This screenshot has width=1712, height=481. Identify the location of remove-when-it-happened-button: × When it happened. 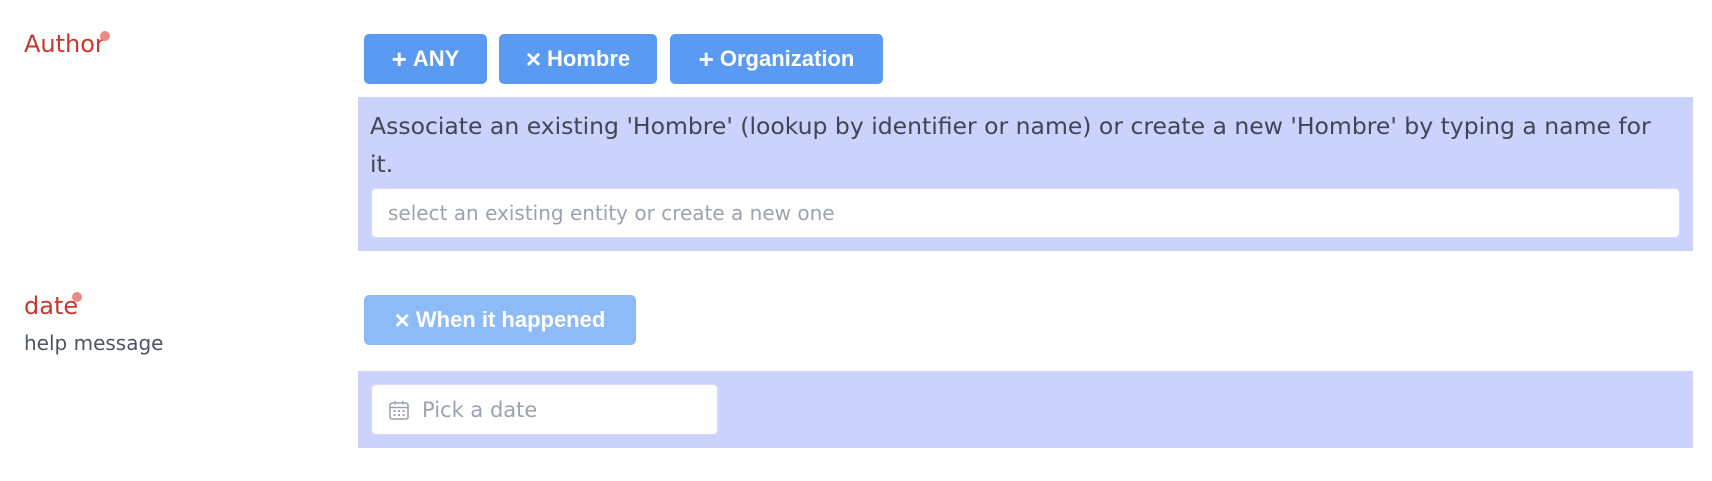
(500, 320).